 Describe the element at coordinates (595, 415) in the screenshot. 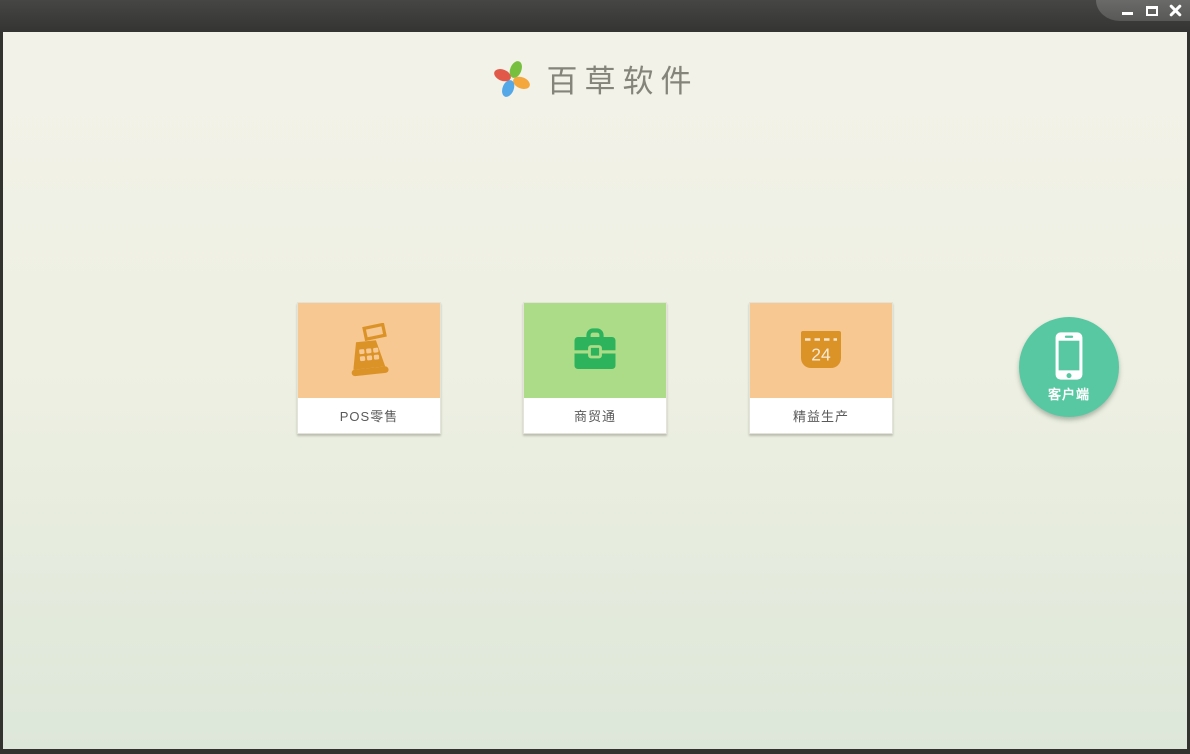

I see `card-trade-label: 商贸通` at that location.